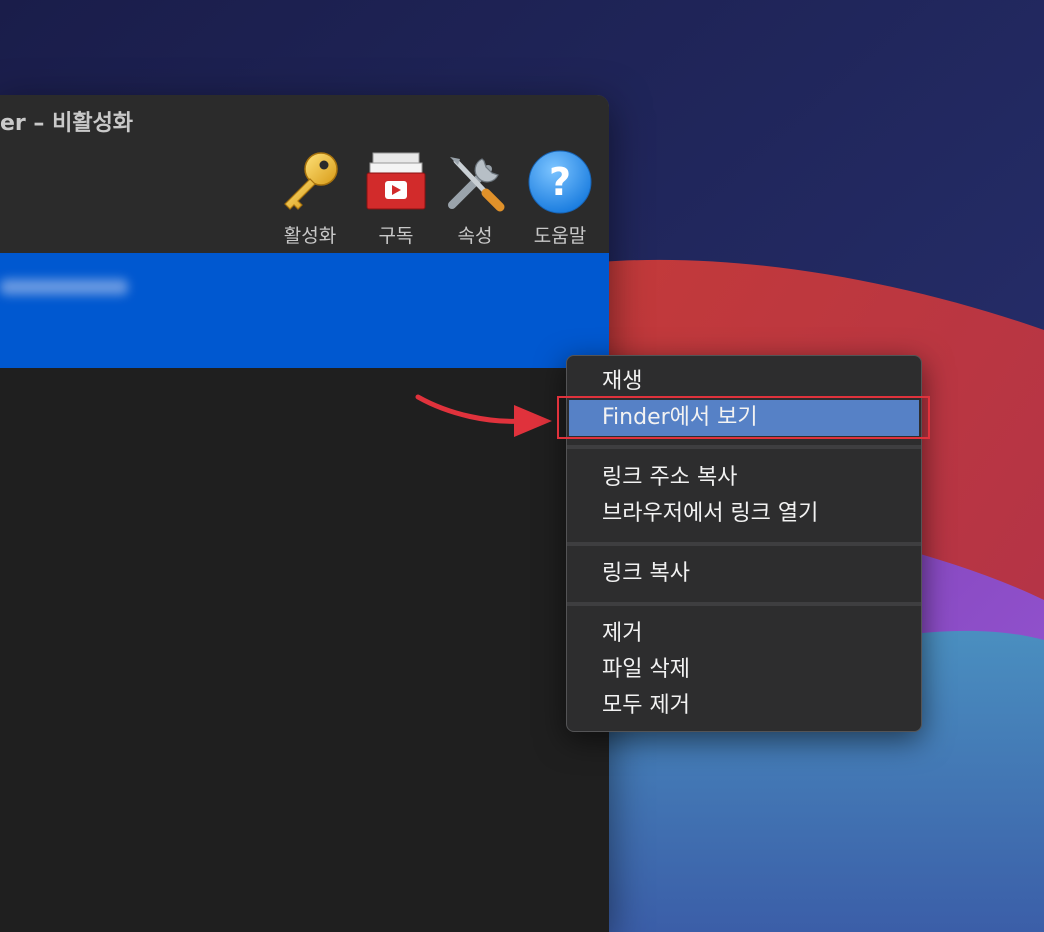 The image size is (1044, 932). I want to click on toolbar-button-properties: 속성, so click(475, 198).